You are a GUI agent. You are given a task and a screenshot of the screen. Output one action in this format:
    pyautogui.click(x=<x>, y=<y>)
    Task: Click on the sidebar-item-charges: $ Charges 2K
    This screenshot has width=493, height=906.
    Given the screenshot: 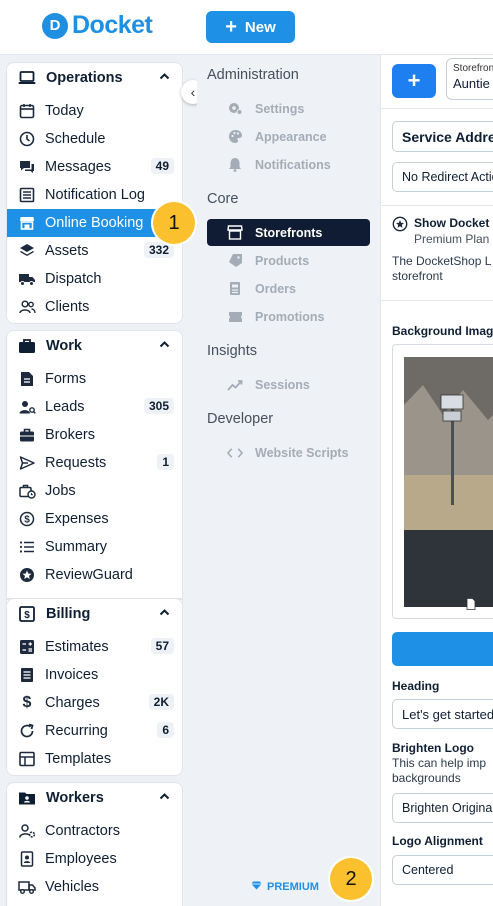 What is the action you would take?
    pyautogui.click(x=94, y=703)
    